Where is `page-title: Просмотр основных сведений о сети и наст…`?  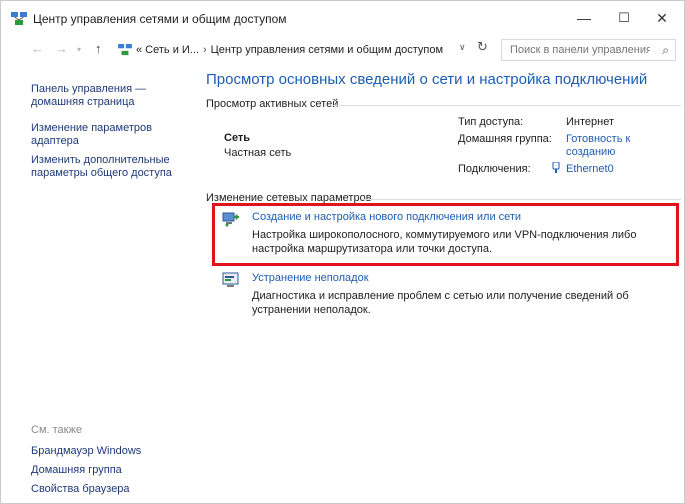
page-title: Просмотр основных сведений о сети и наст… is located at coordinates (427, 79).